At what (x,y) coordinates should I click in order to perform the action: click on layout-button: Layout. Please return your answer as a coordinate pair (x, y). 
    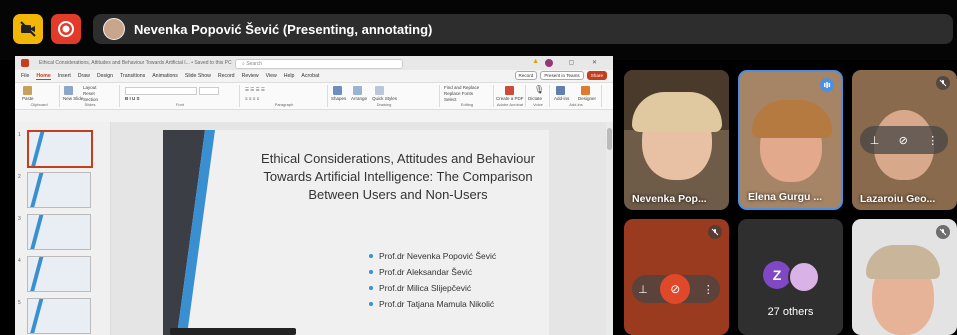
    Looking at the image, I should click on (90, 87).